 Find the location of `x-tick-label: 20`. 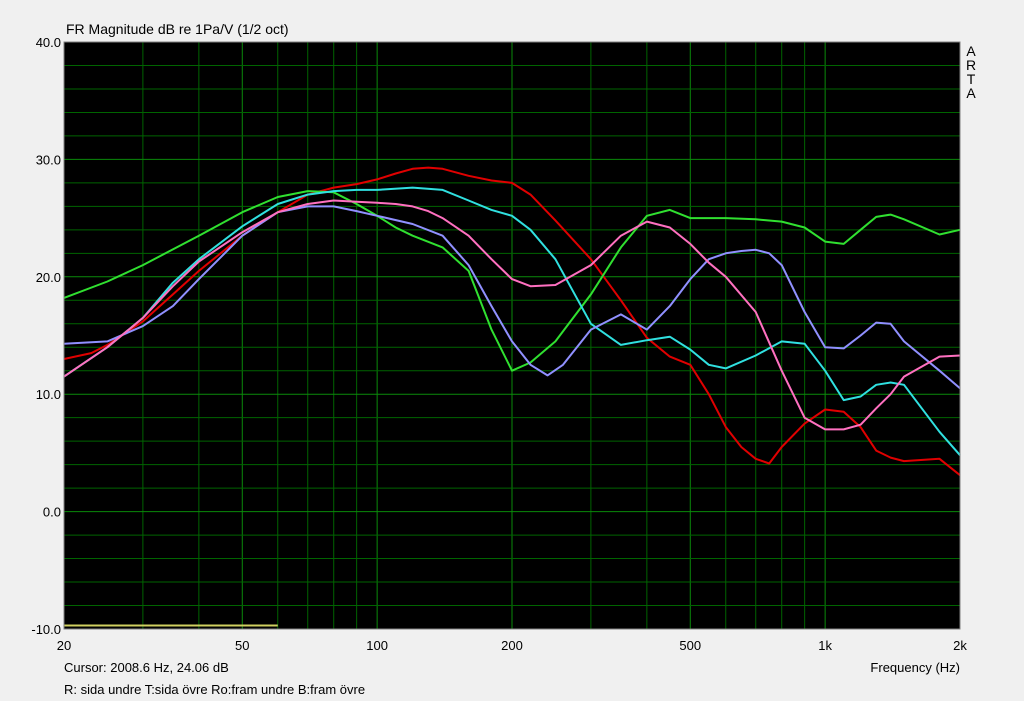

x-tick-label: 20 is located at coordinates (64, 645).